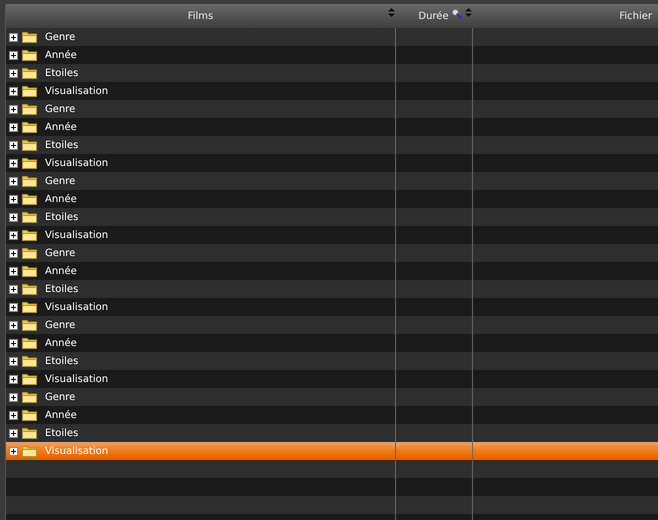  What do you see at coordinates (565, 16) in the screenshot?
I see `column-header: Fichier` at bounding box center [565, 16].